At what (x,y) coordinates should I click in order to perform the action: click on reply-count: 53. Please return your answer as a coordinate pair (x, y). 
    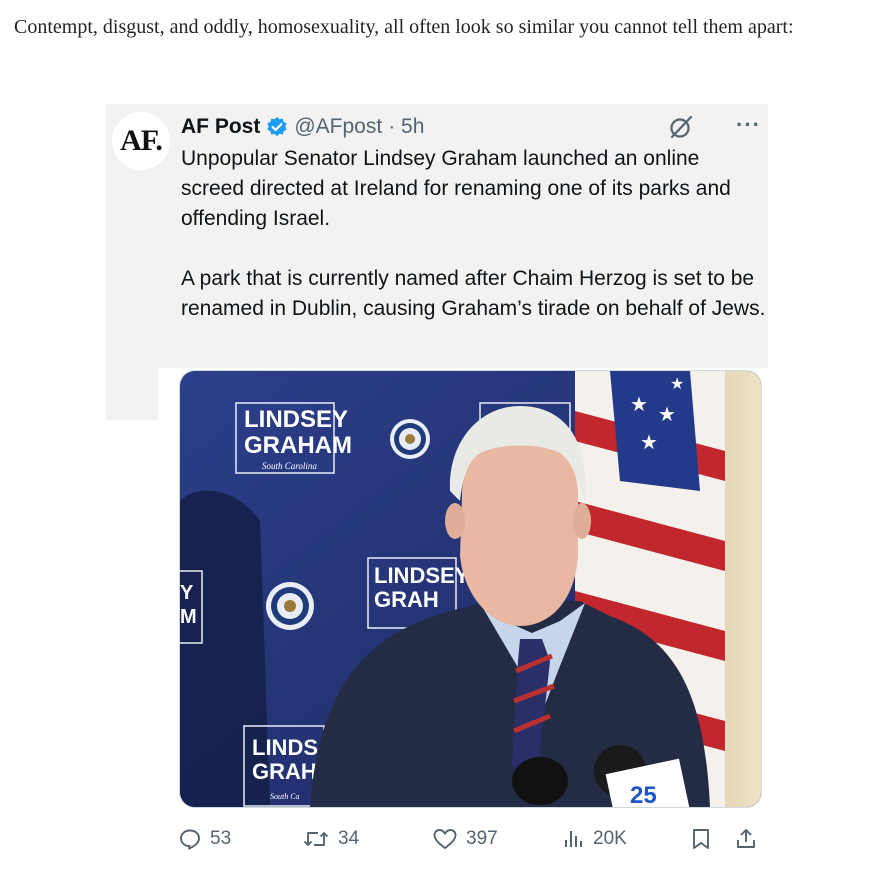
    Looking at the image, I should click on (221, 838).